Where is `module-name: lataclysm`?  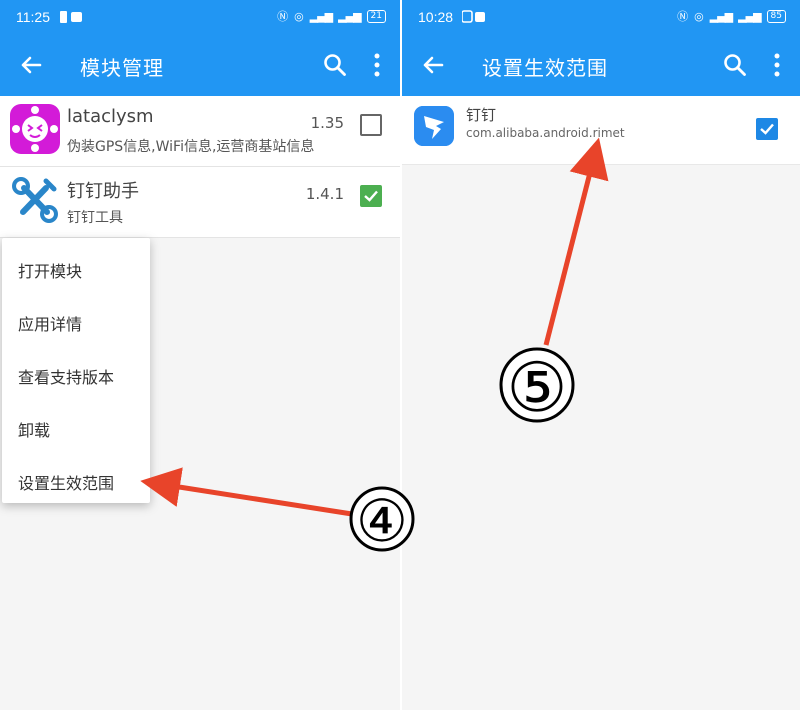
module-name: lataclysm is located at coordinates (110, 116).